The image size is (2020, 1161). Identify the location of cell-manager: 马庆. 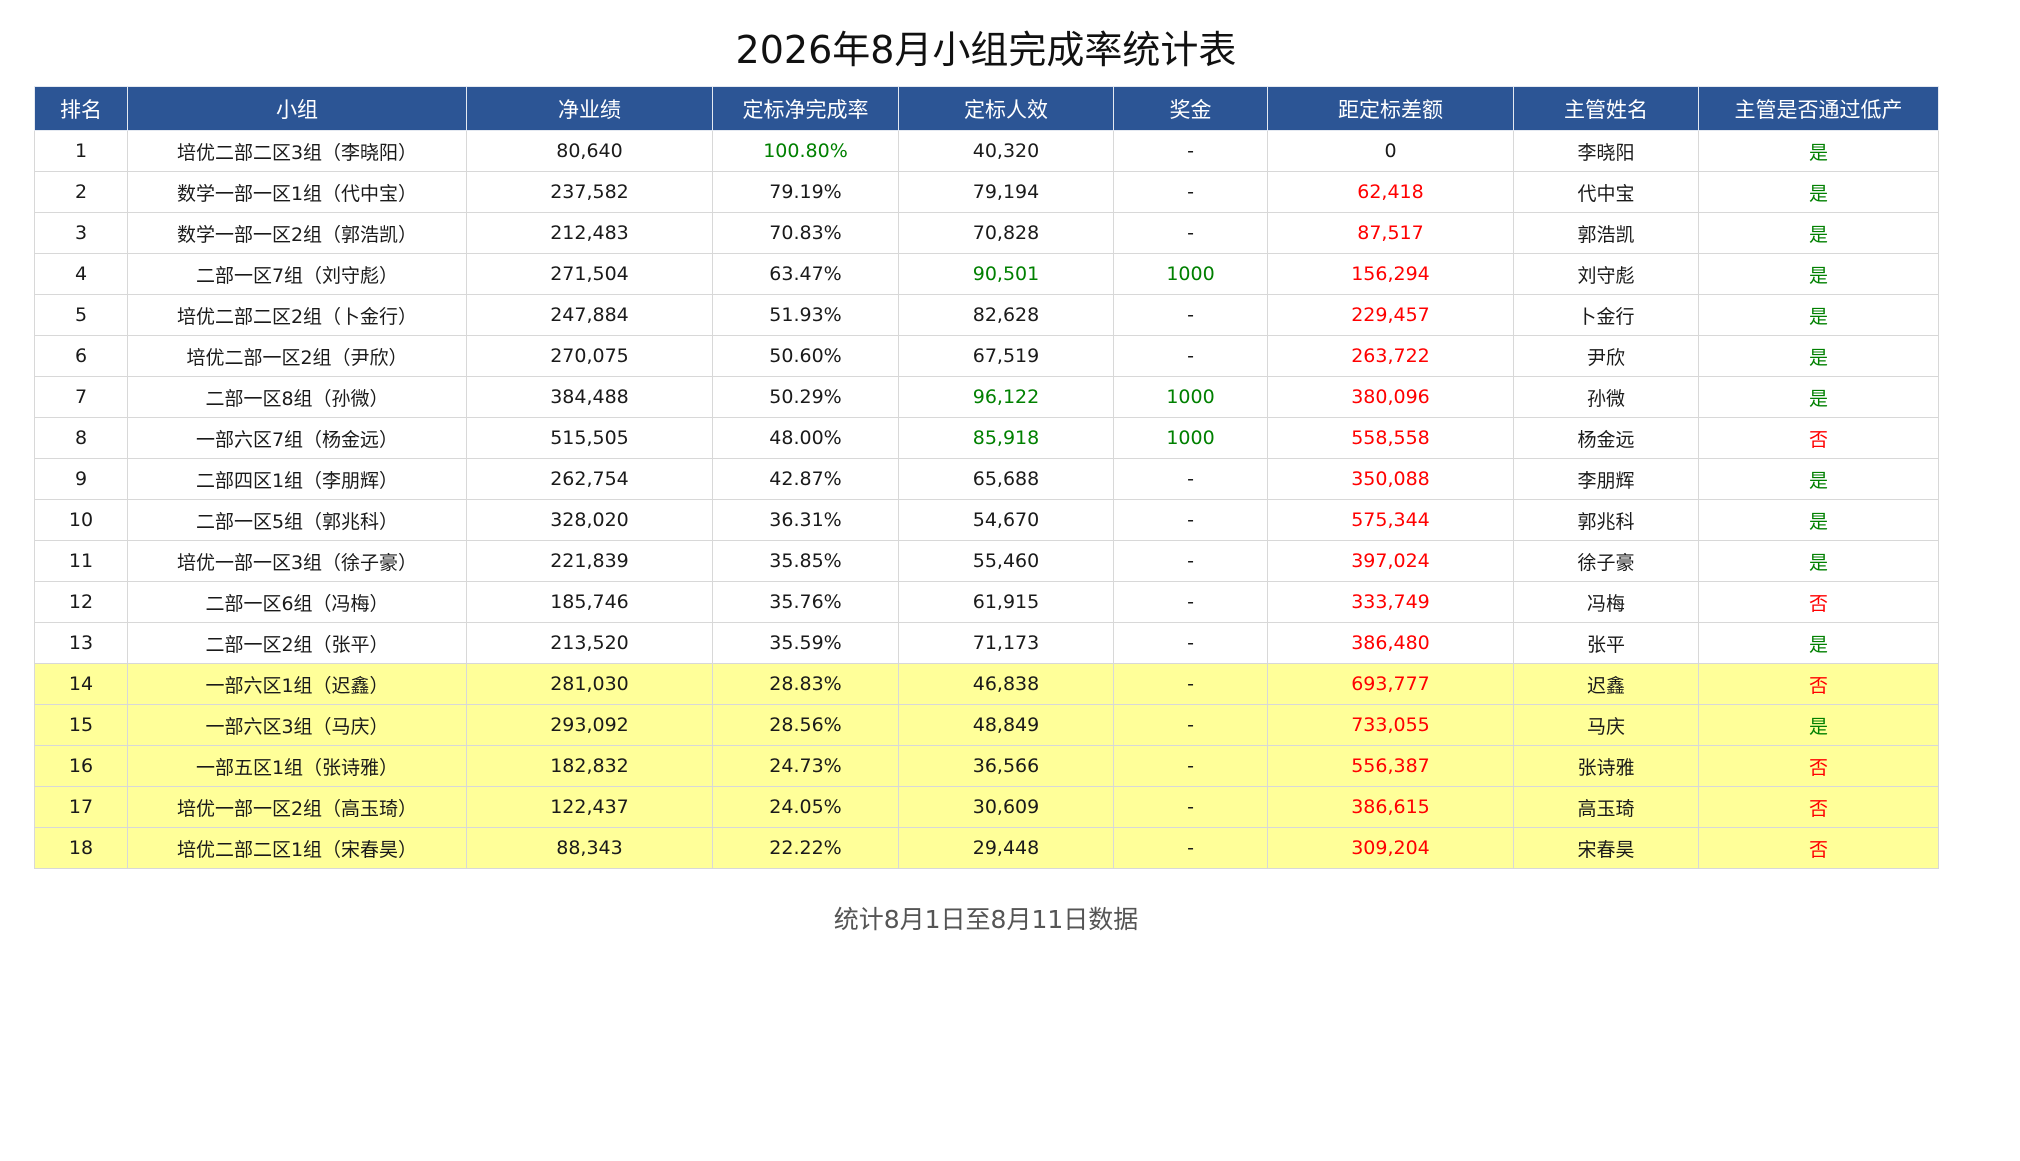
(1606, 725).